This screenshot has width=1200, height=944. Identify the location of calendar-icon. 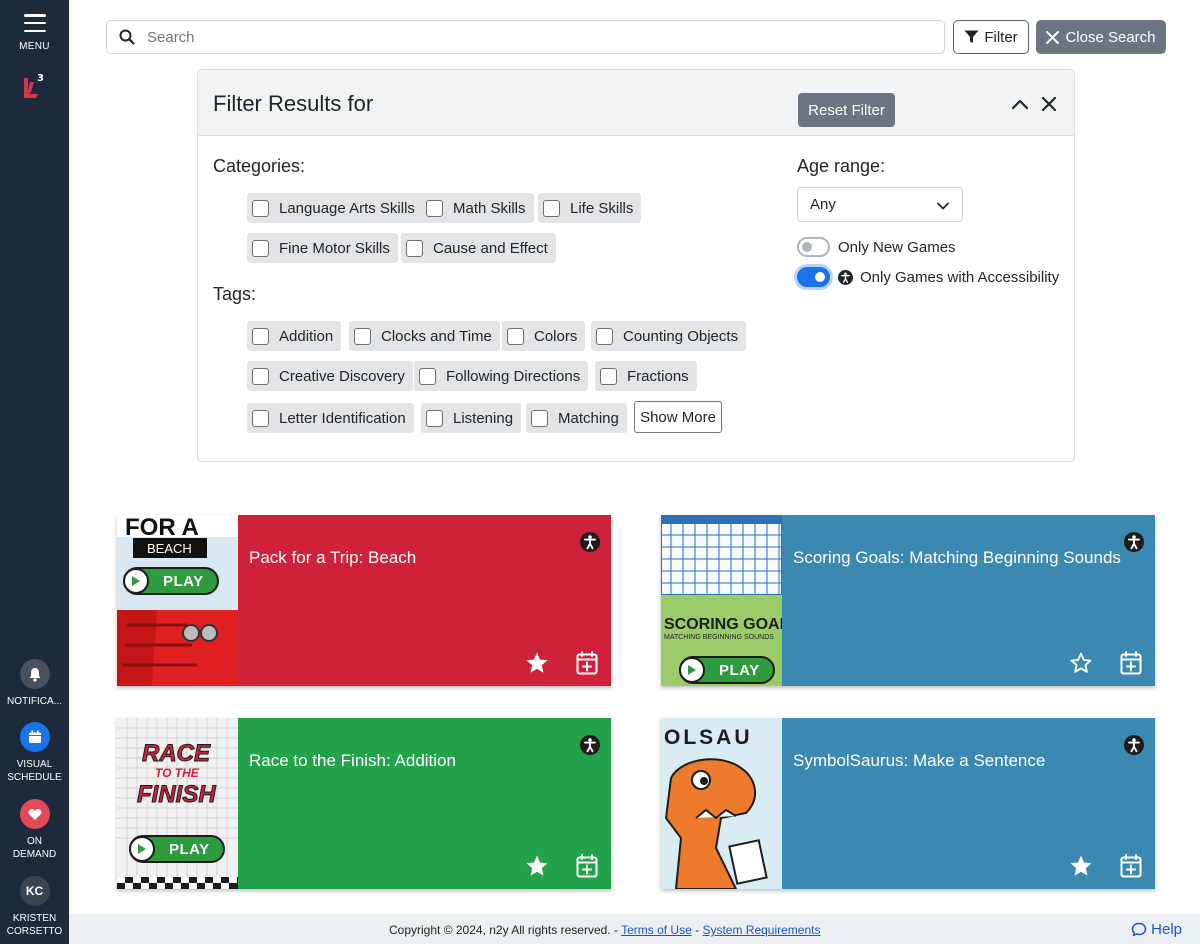
(34, 737).